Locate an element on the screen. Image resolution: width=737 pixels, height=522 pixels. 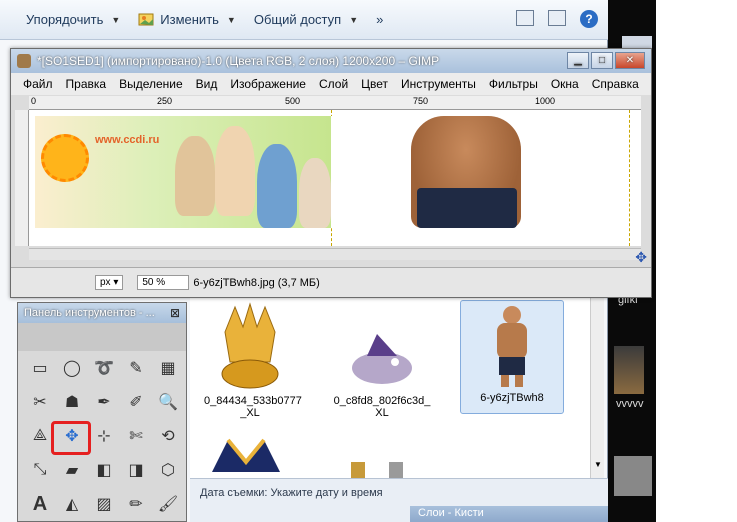
paths-icon: ✒ is located at coordinates (104, 402).